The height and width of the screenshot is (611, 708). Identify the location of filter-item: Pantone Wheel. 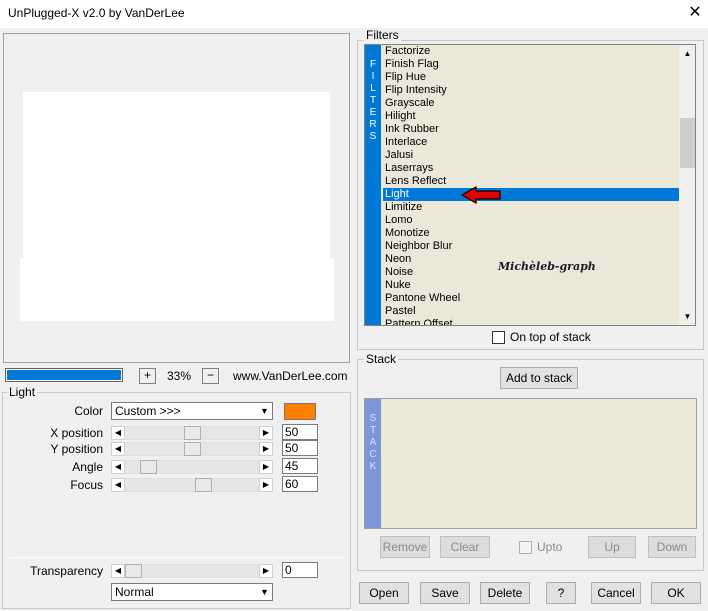
(531, 298).